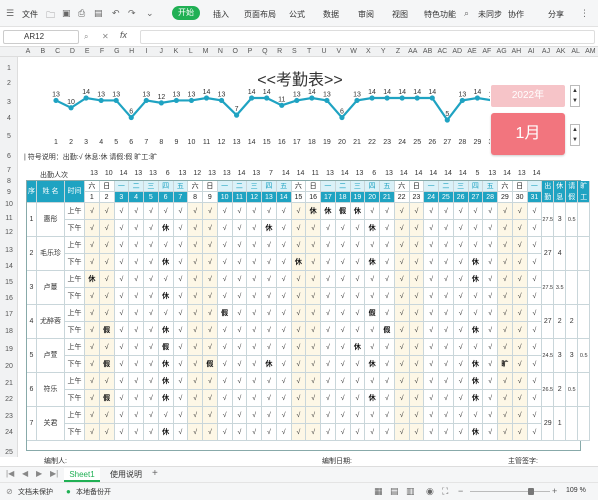 The width and height of the screenshot is (598, 500). I want to click on year-spinner: ▲ ▼, so click(575, 96).